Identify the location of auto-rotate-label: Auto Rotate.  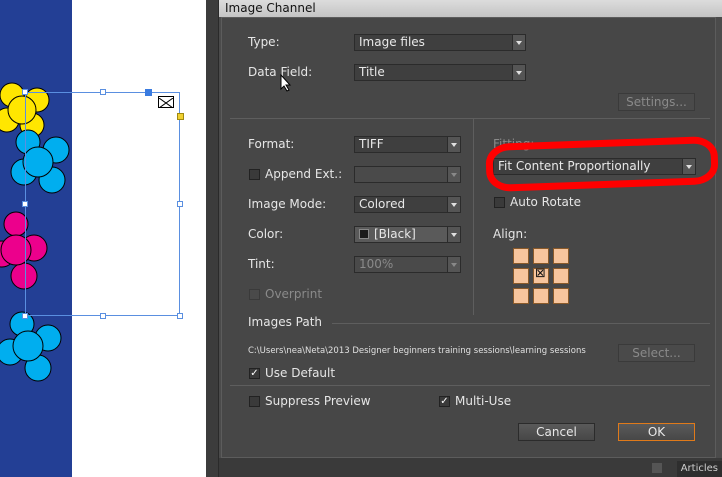
(545, 202).